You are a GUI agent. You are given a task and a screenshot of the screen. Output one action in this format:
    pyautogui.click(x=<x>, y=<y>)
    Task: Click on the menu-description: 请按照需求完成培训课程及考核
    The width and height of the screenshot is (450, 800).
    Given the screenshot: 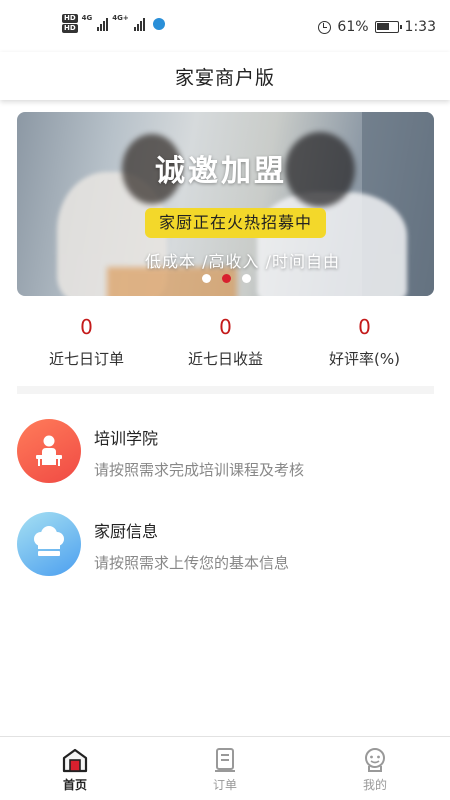 What is the action you would take?
    pyautogui.click(x=199, y=470)
    